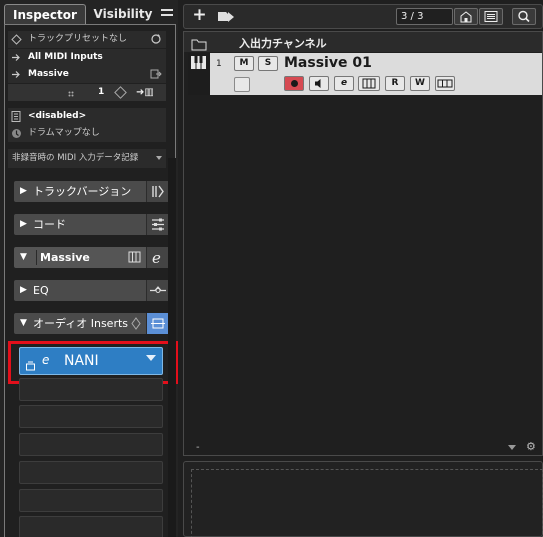 This screenshot has height=537, width=543. Describe the element at coordinates (424, 16) in the screenshot. I see `track-counter: 3 / 3` at that location.